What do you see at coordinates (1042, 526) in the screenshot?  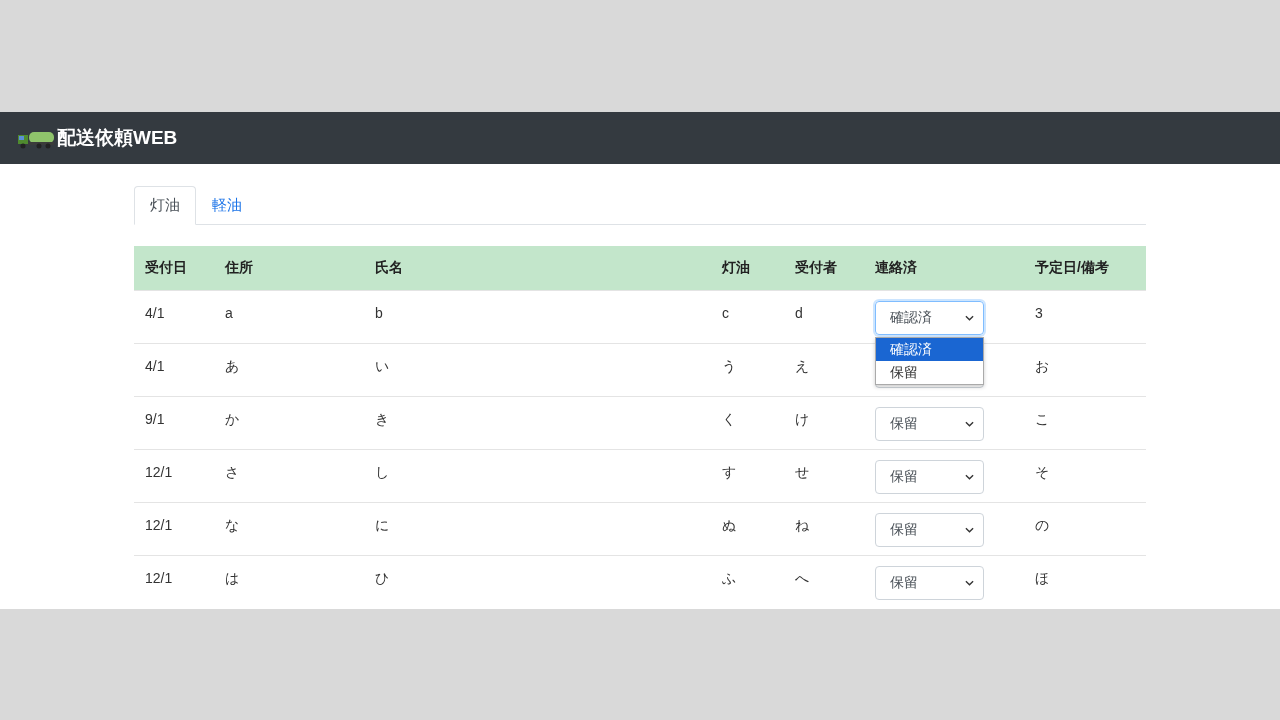 I see `table-cell: の` at bounding box center [1042, 526].